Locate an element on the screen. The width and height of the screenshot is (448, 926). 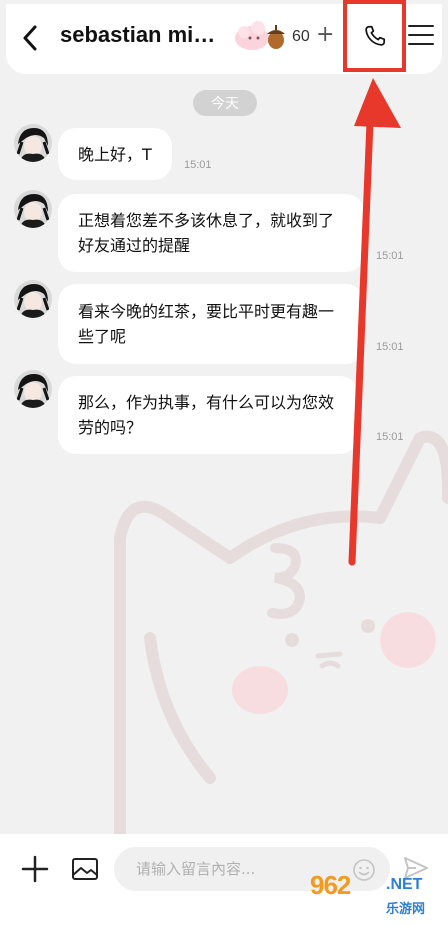
message-bubble: 晚上好，T is located at coordinates (115, 154).